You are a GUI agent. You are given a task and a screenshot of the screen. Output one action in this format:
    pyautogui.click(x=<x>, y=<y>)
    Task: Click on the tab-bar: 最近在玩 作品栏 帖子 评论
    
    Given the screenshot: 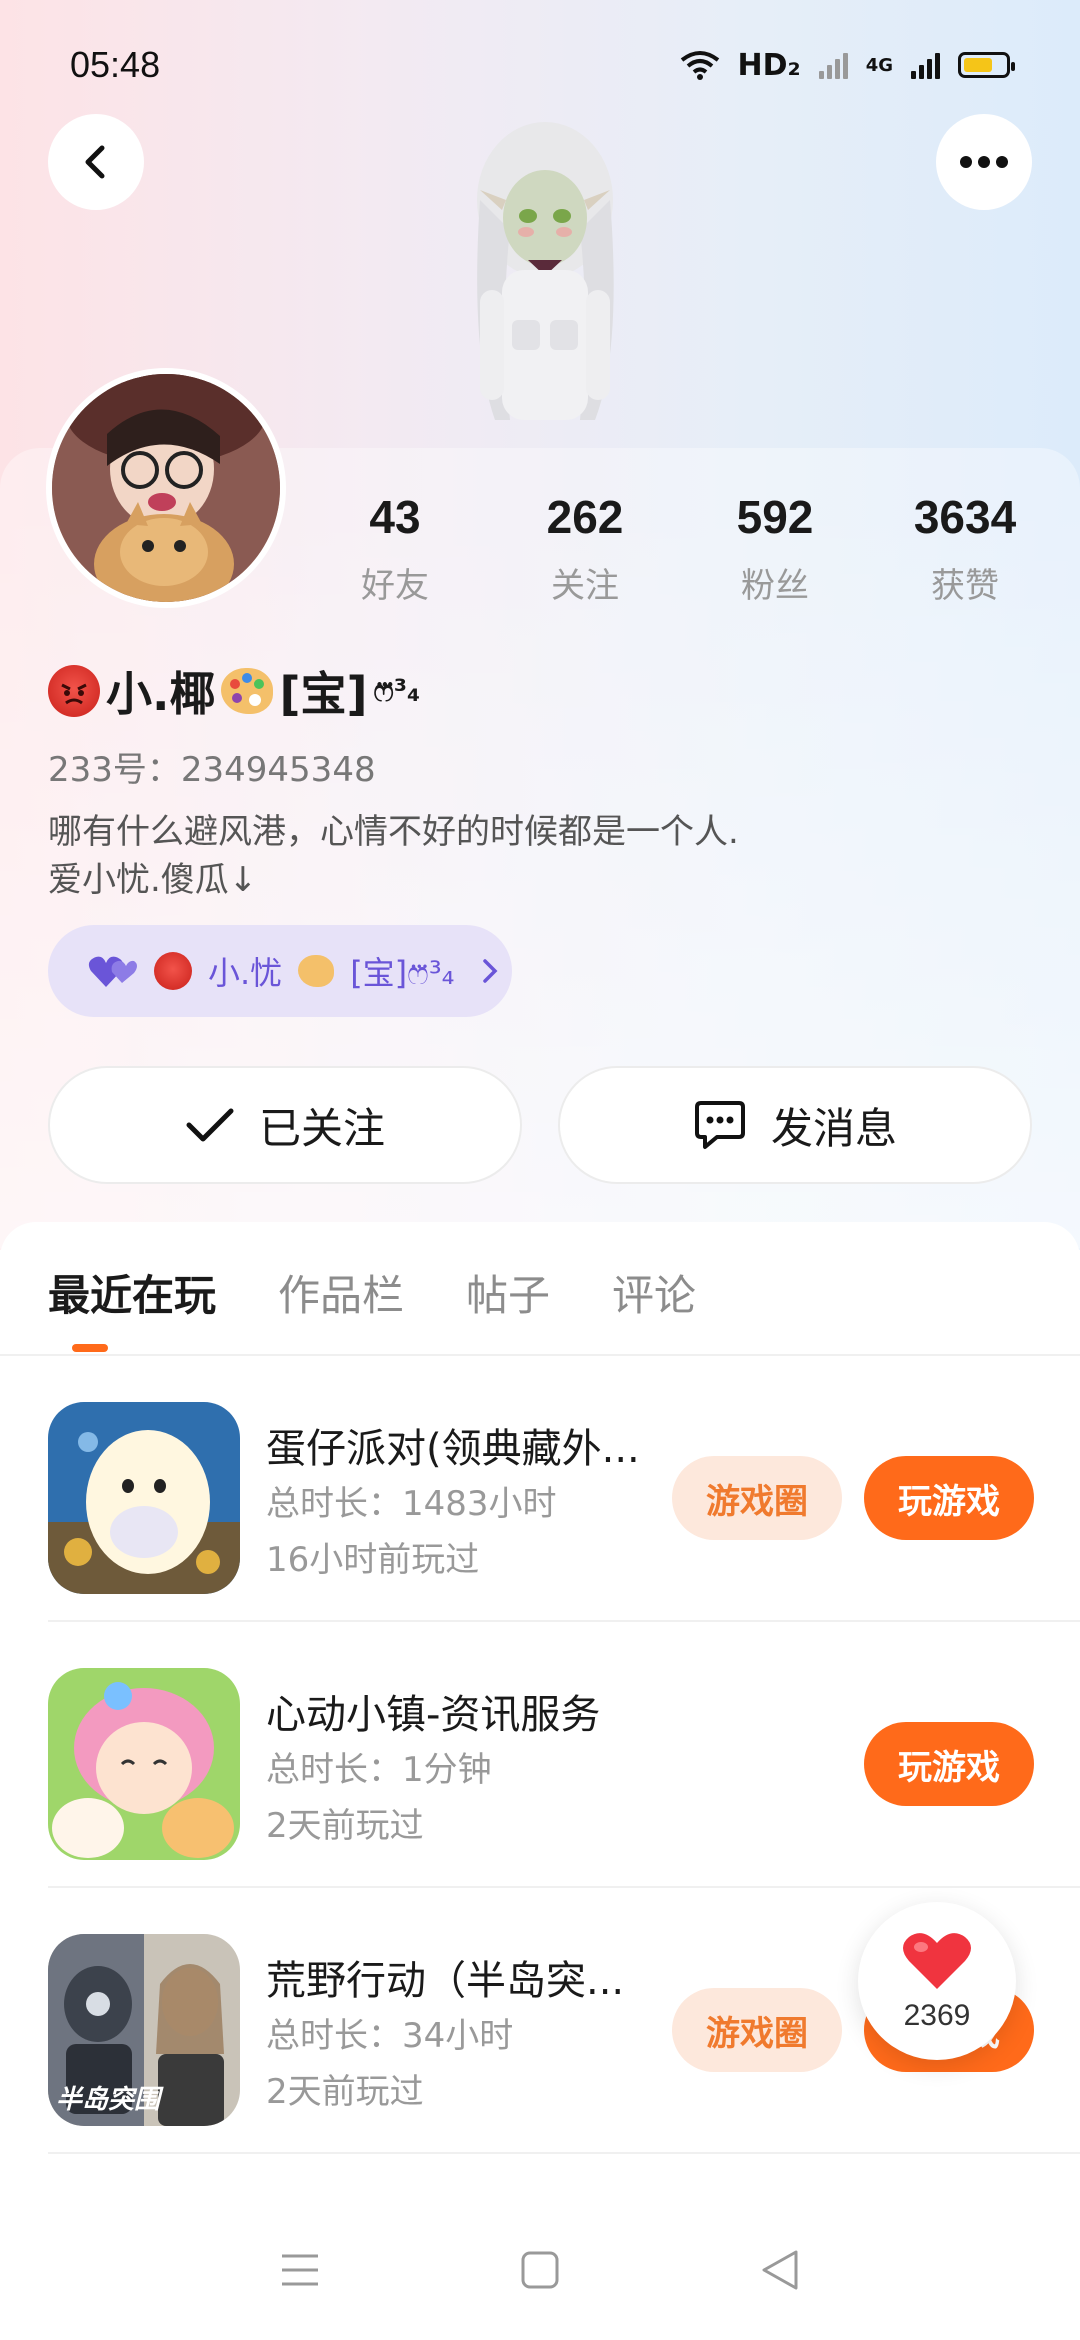 What is the action you would take?
    pyautogui.click(x=372, y=1292)
    